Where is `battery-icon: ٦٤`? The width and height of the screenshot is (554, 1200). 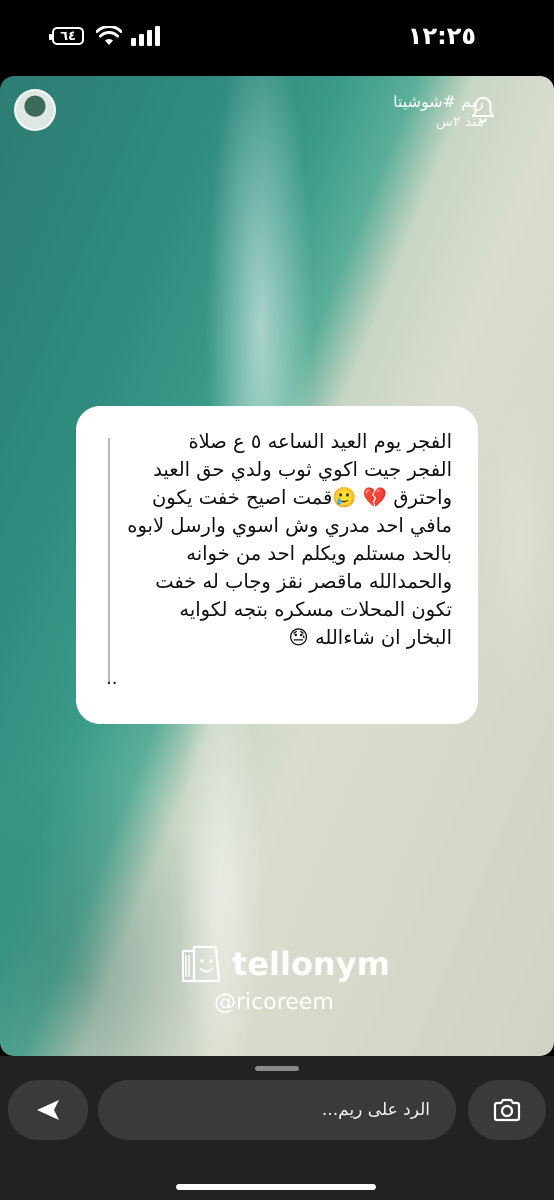 battery-icon: ٦٤ is located at coordinates (66, 36).